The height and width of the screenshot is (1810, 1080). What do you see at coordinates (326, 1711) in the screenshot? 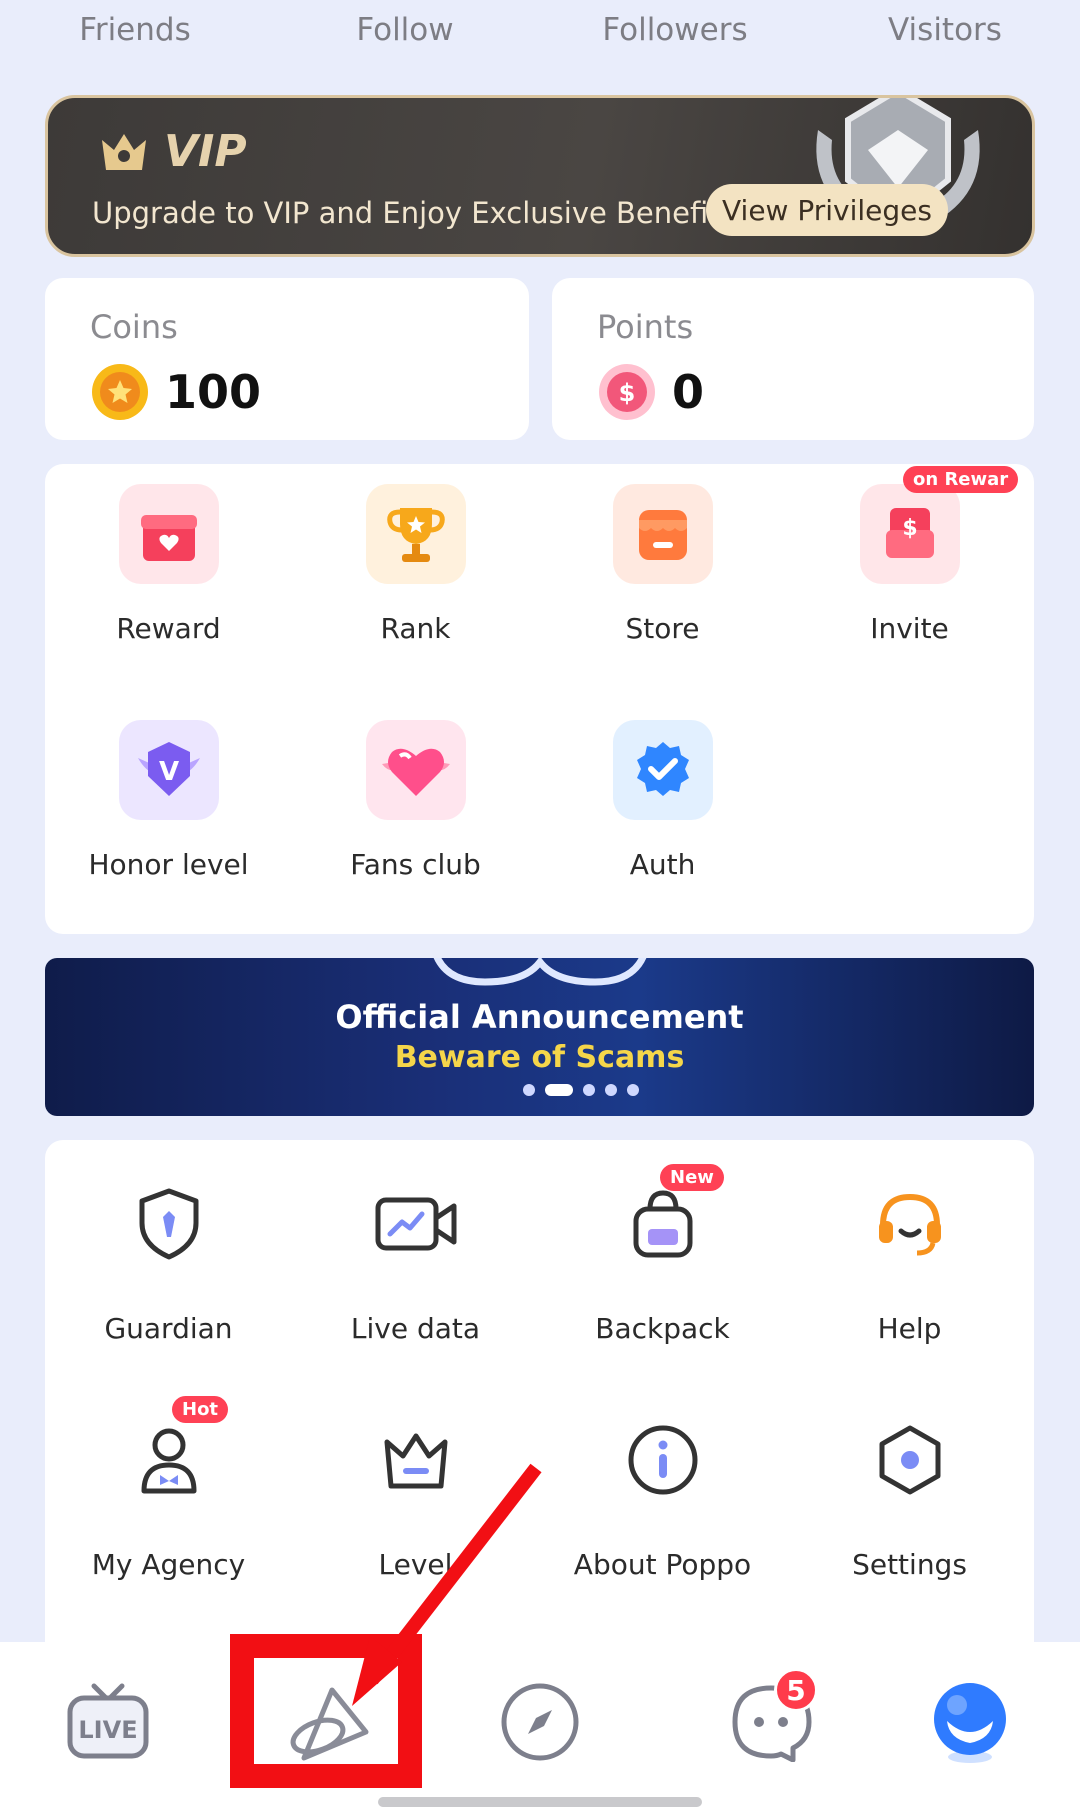
I see `highlight-box` at bounding box center [326, 1711].